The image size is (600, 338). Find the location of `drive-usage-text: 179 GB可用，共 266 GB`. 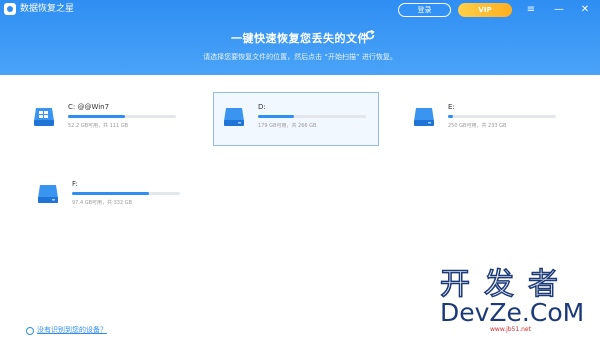

drive-usage-text: 179 GB可用，共 266 GB is located at coordinates (287, 126).